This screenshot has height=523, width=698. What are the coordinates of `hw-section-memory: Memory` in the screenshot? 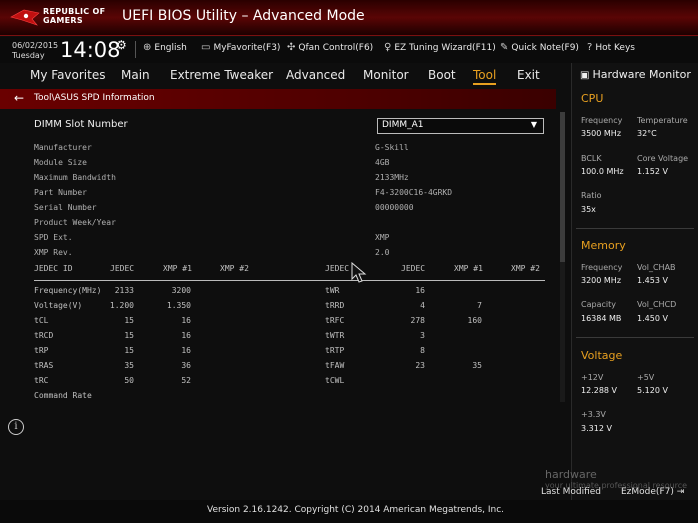 It's located at (603, 245).